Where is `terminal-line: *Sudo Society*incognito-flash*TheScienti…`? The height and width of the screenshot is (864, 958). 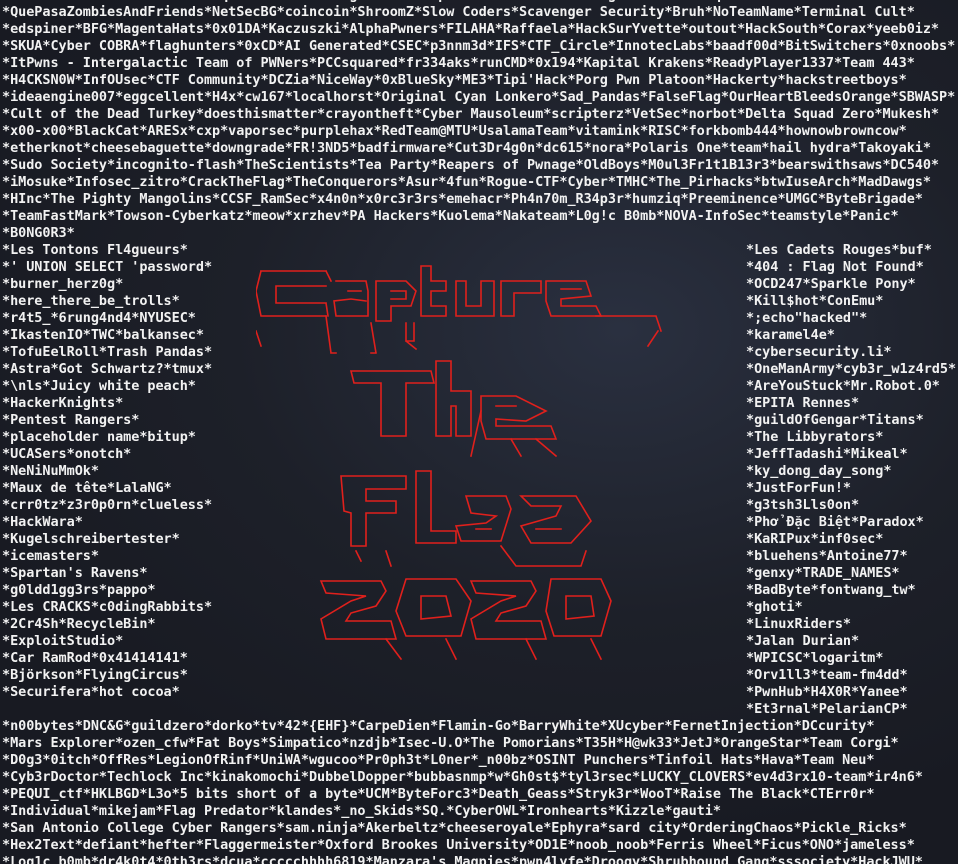
terminal-line: *Sudo Society*incognito-flash*TheScienti… is located at coordinates (471, 165).